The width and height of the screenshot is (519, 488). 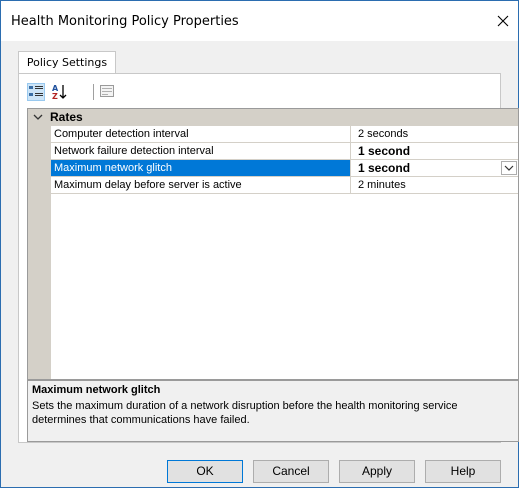 I want to click on grid-gutter, so click(x=39, y=252).